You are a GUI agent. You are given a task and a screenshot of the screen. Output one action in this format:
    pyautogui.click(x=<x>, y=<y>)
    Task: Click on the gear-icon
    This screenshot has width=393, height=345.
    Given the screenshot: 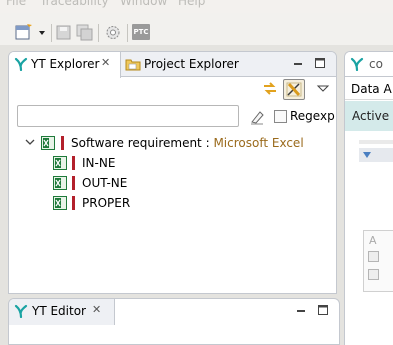 What is the action you would take?
    pyautogui.click(x=113, y=32)
    